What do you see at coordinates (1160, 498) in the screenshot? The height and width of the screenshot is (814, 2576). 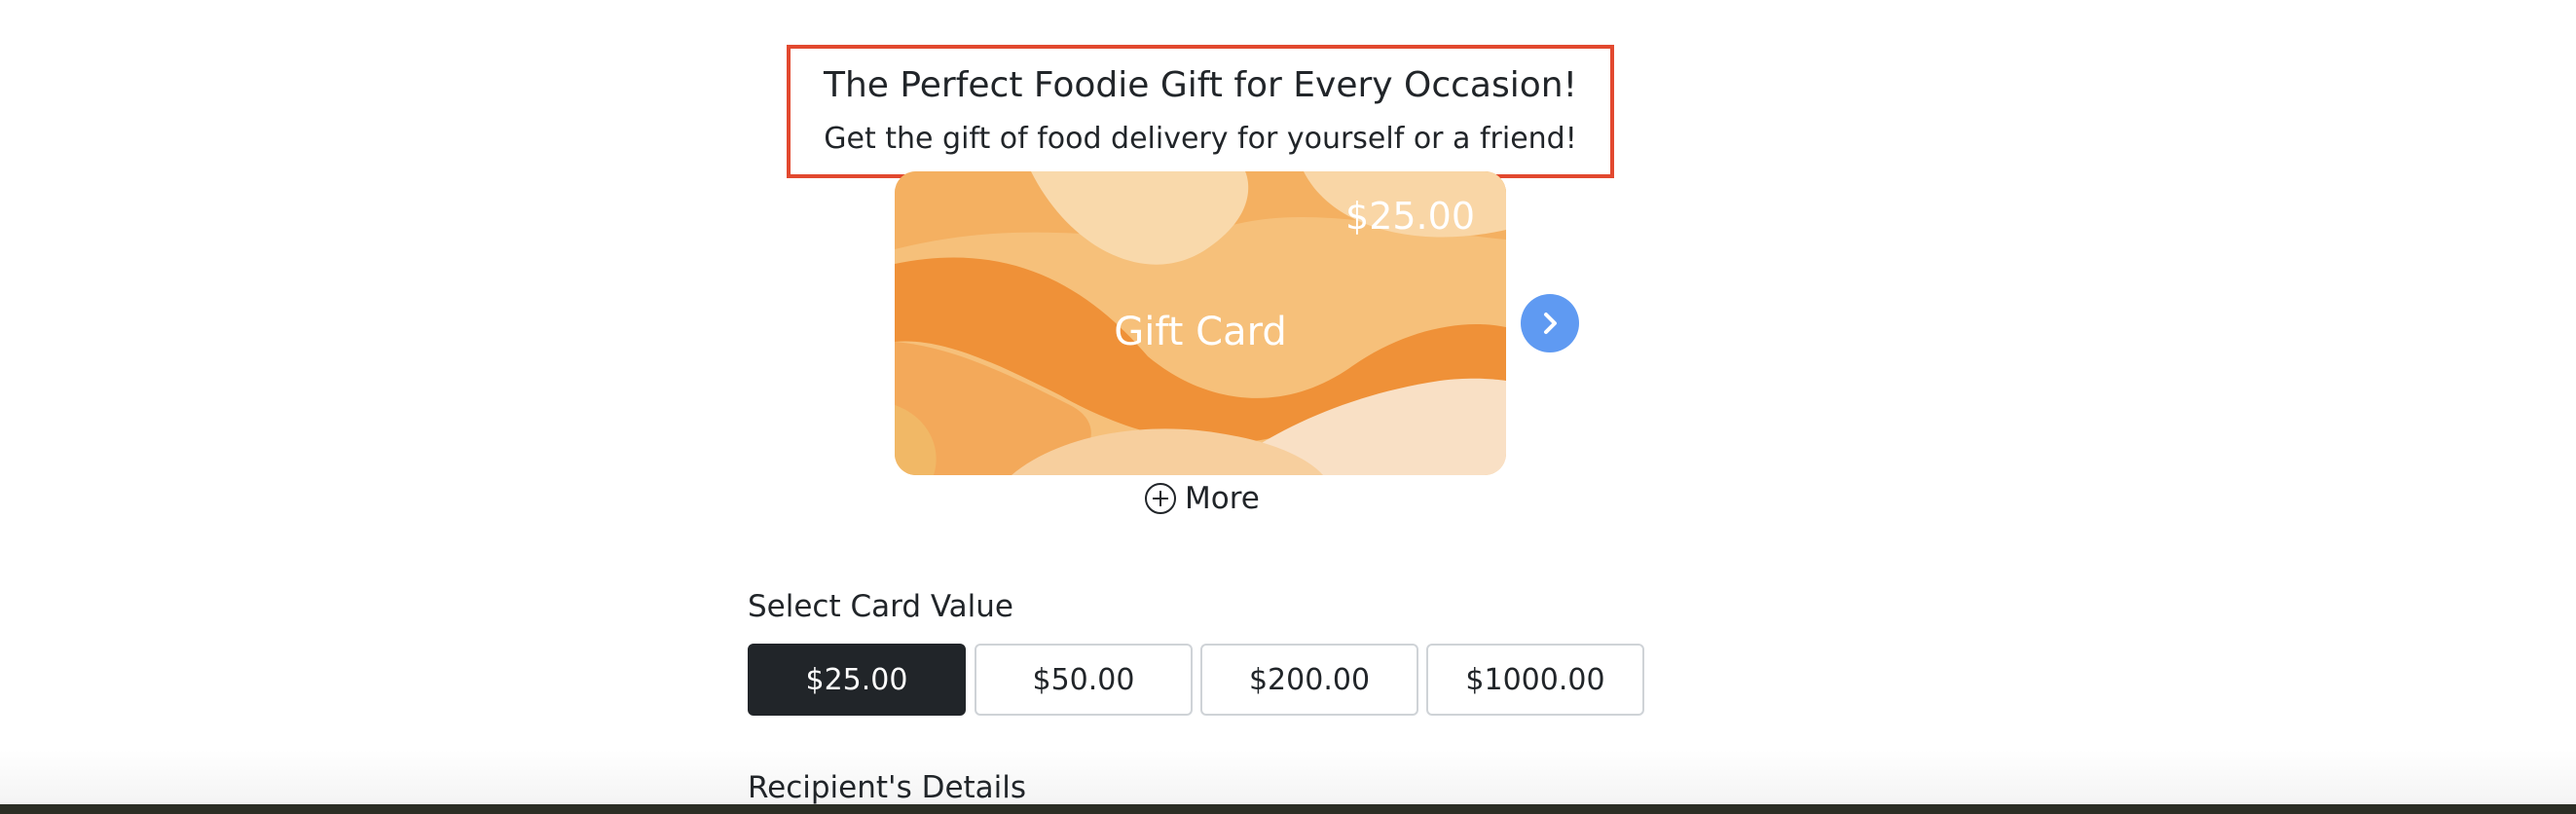 I see `plus-circle-icon` at bounding box center [1160, 498].